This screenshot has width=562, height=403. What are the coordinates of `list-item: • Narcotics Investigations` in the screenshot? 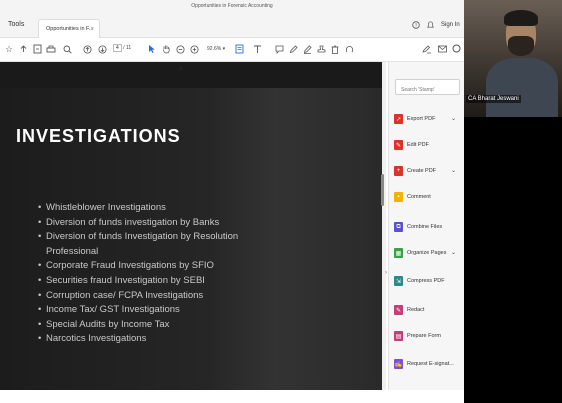 It's located at (138, 339).